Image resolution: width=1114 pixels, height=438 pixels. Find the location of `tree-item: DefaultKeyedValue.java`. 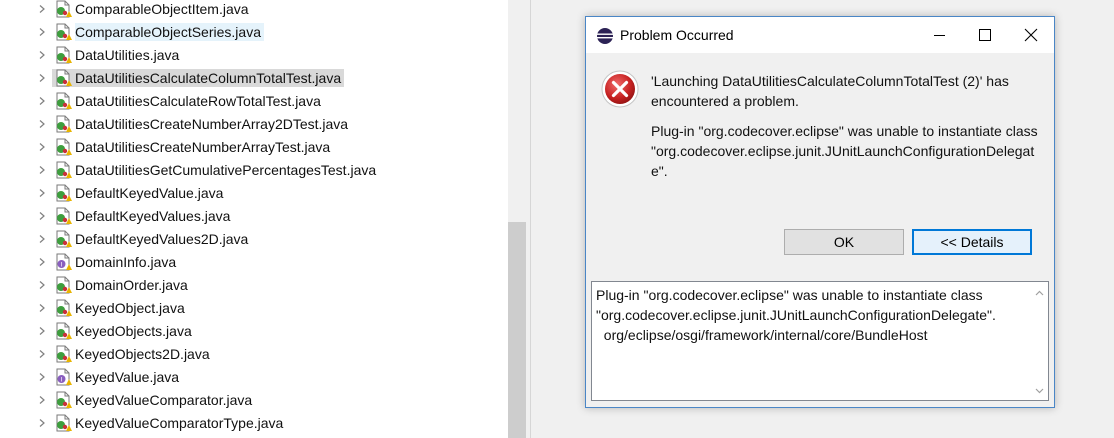

tree-item: DefaultKeyedValue.java is located at coordinates (254, 193).